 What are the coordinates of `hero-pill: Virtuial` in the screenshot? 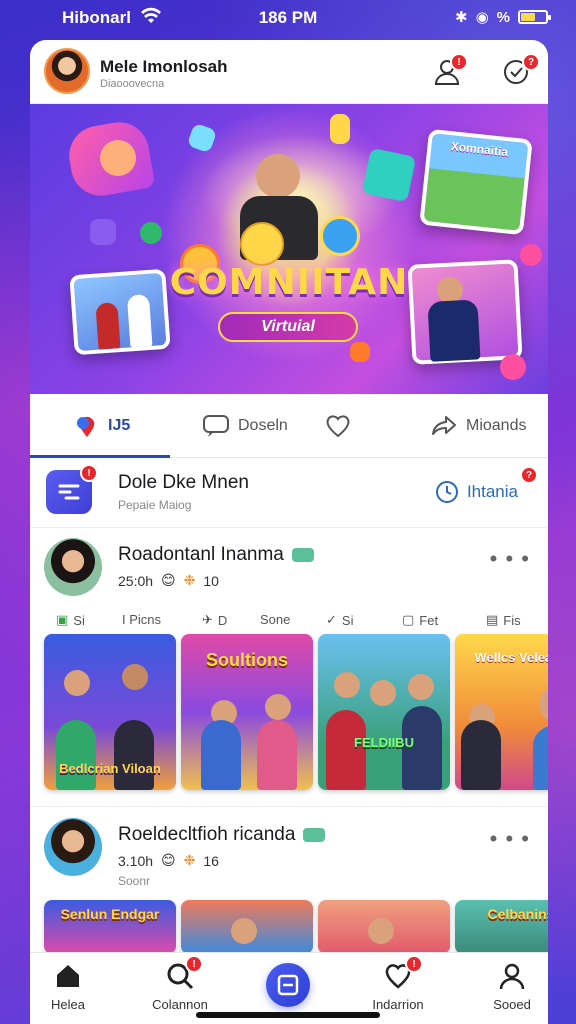 It's located at (288, 327).